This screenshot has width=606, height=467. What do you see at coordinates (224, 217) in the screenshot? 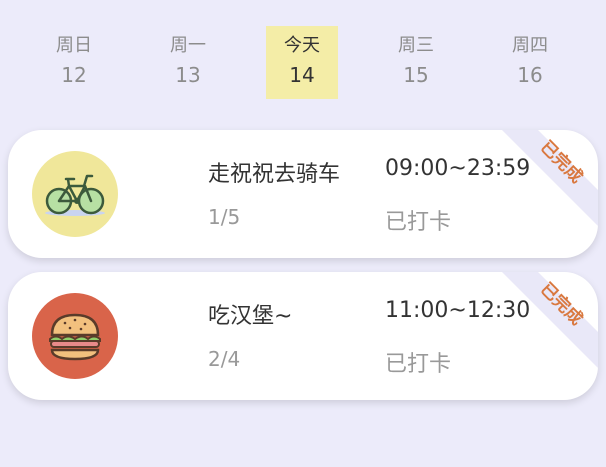
I see `task-progress-count: 1/5` at bounding box center [224, 217].